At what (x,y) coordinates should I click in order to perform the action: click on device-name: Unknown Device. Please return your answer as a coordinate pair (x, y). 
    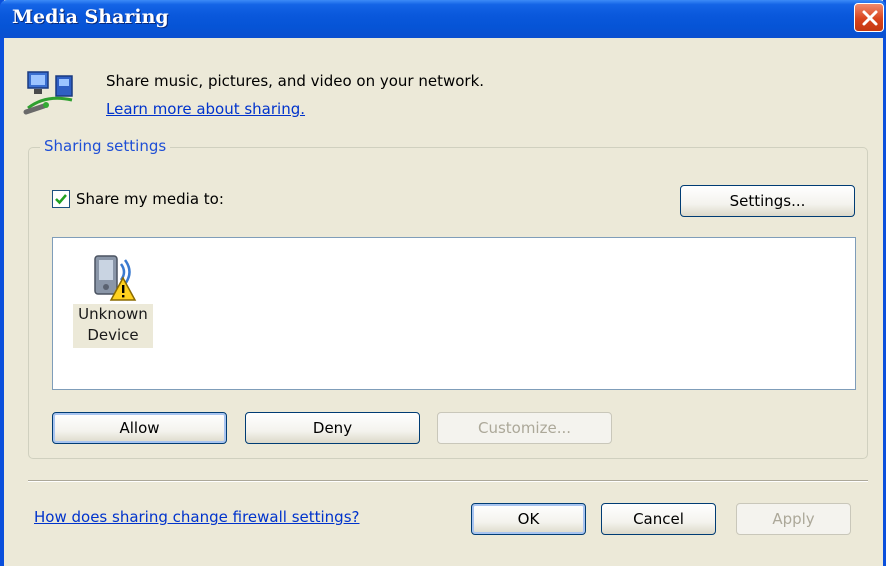
    Looking at the image, I should click on (113, 326).